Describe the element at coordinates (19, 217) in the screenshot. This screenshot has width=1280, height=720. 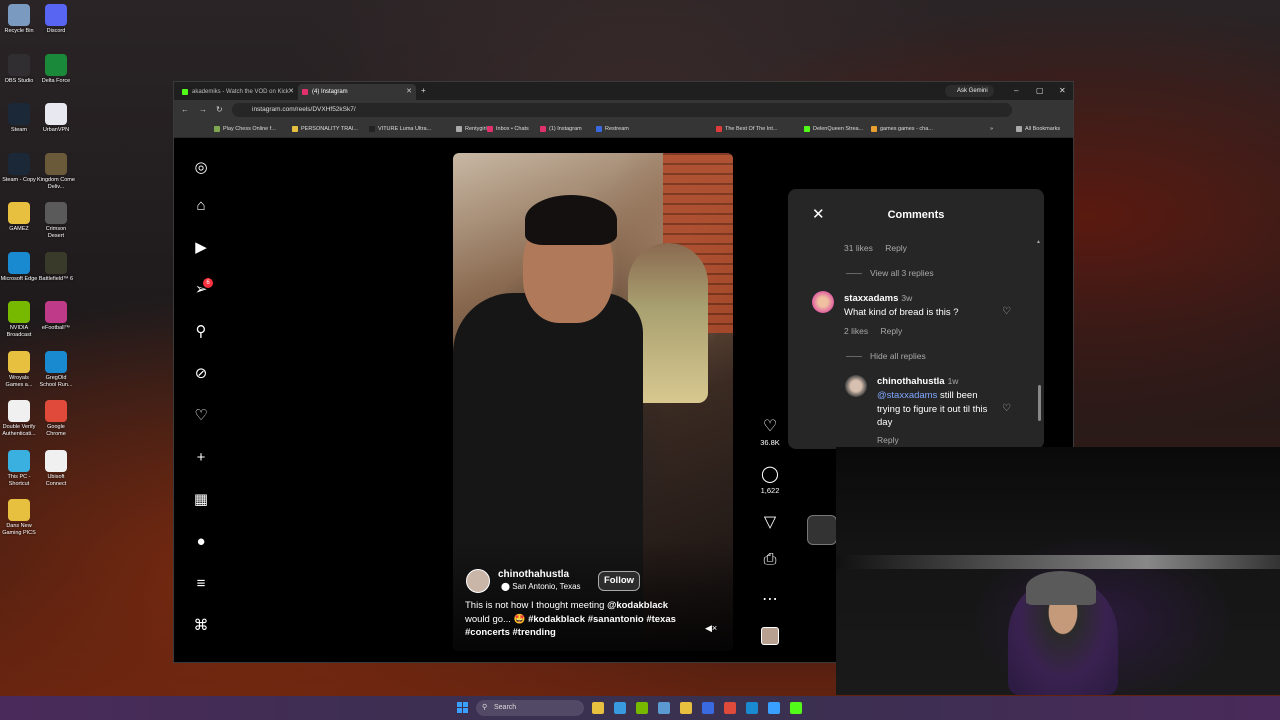
I see `desktop-icon: GAMEZ` at that location.